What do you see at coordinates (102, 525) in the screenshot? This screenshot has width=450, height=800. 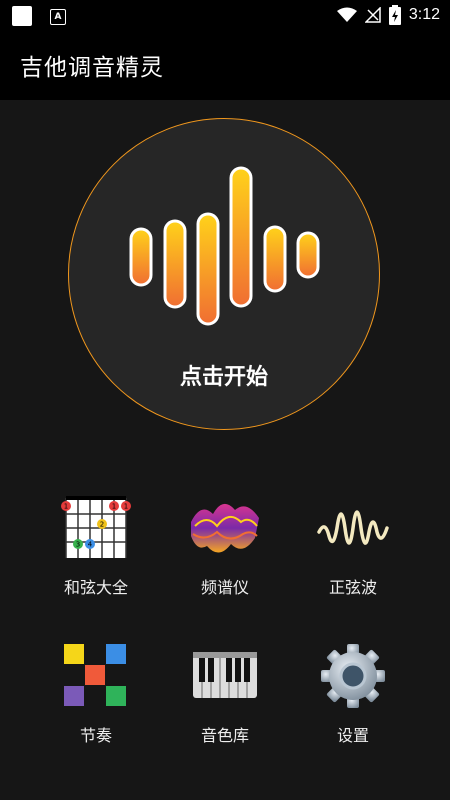 I see `chord-dot-label: 2` at bounding box center [102, 525].